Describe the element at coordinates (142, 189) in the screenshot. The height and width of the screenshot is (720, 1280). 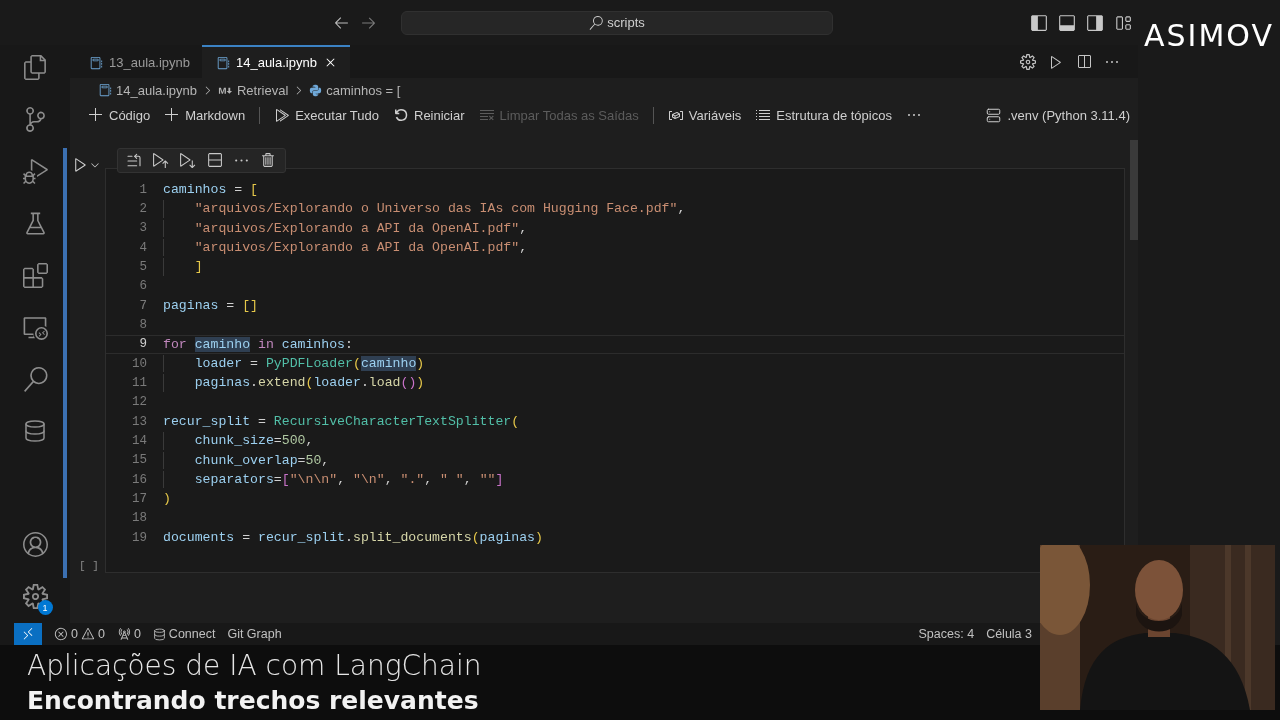
I see `line-number: 1` at that location.